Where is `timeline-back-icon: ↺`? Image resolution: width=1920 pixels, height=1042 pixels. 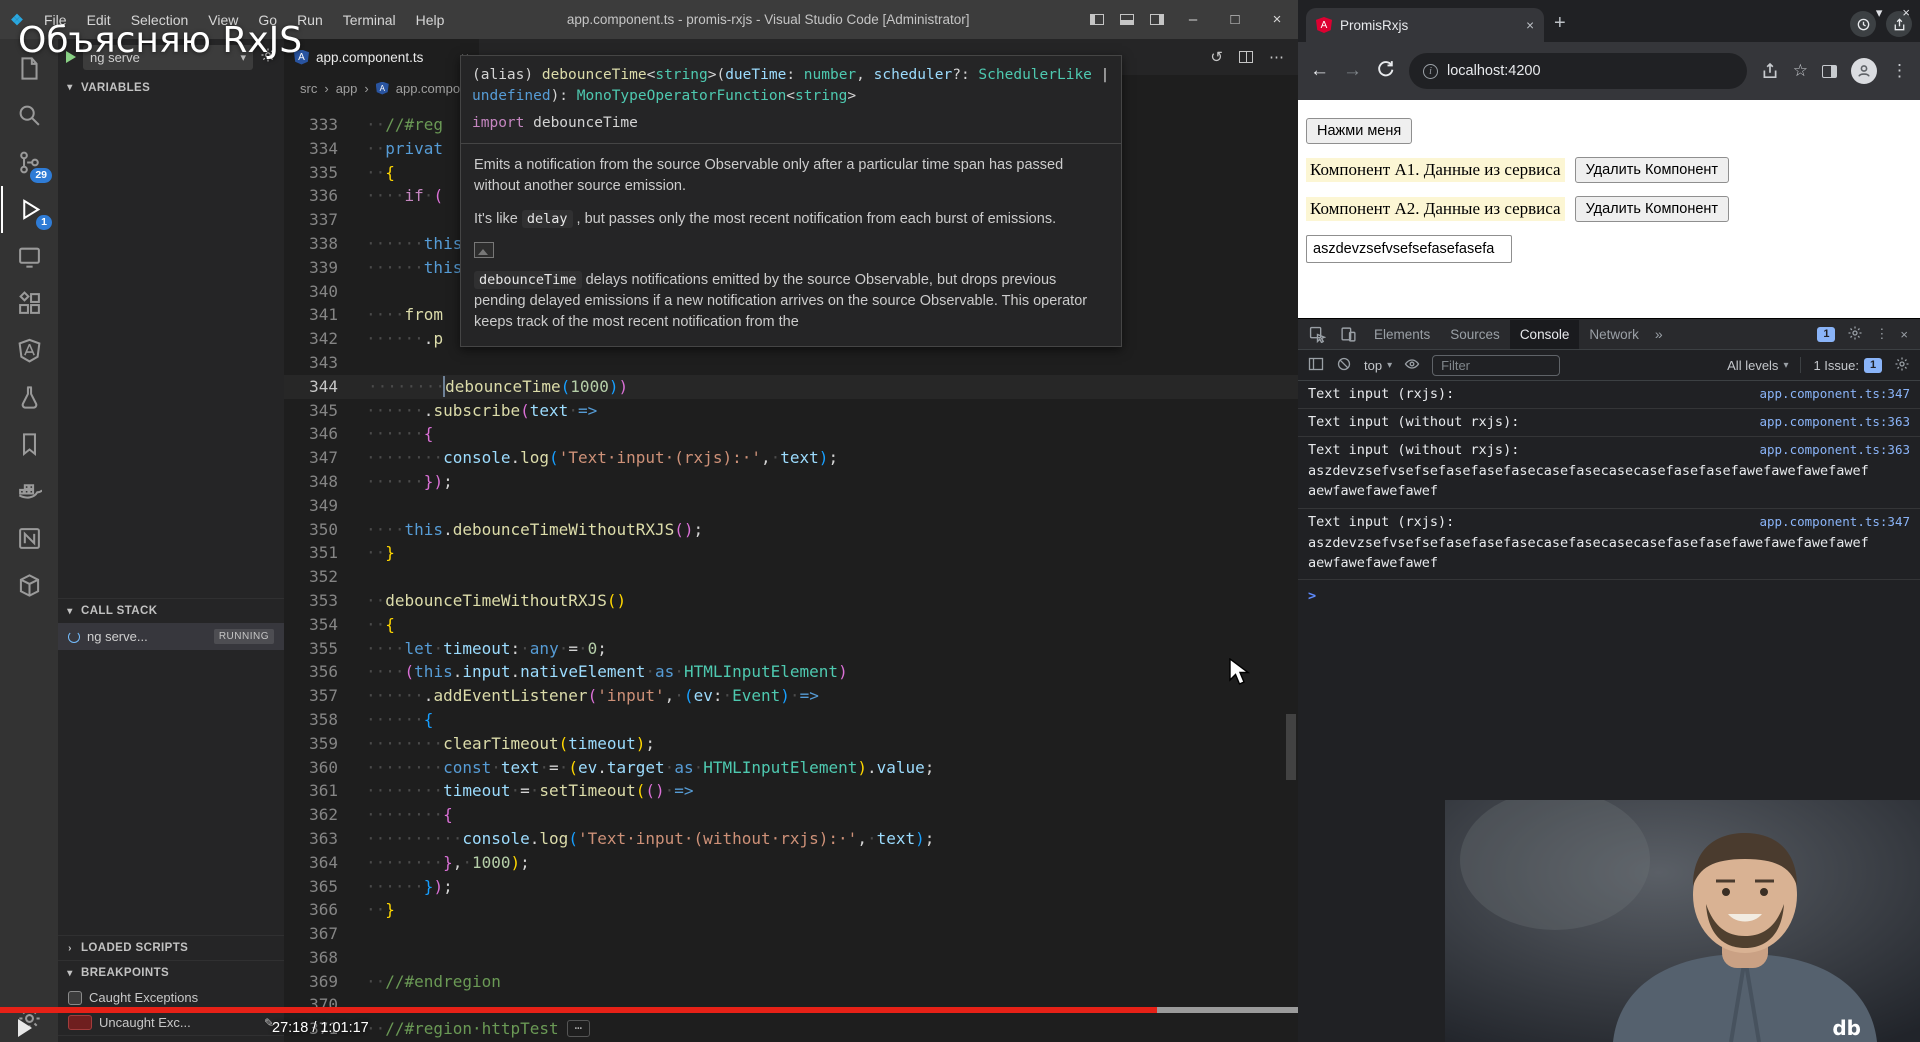
timeline-back-icon: ↺ is located at coordinates (1216, 57).